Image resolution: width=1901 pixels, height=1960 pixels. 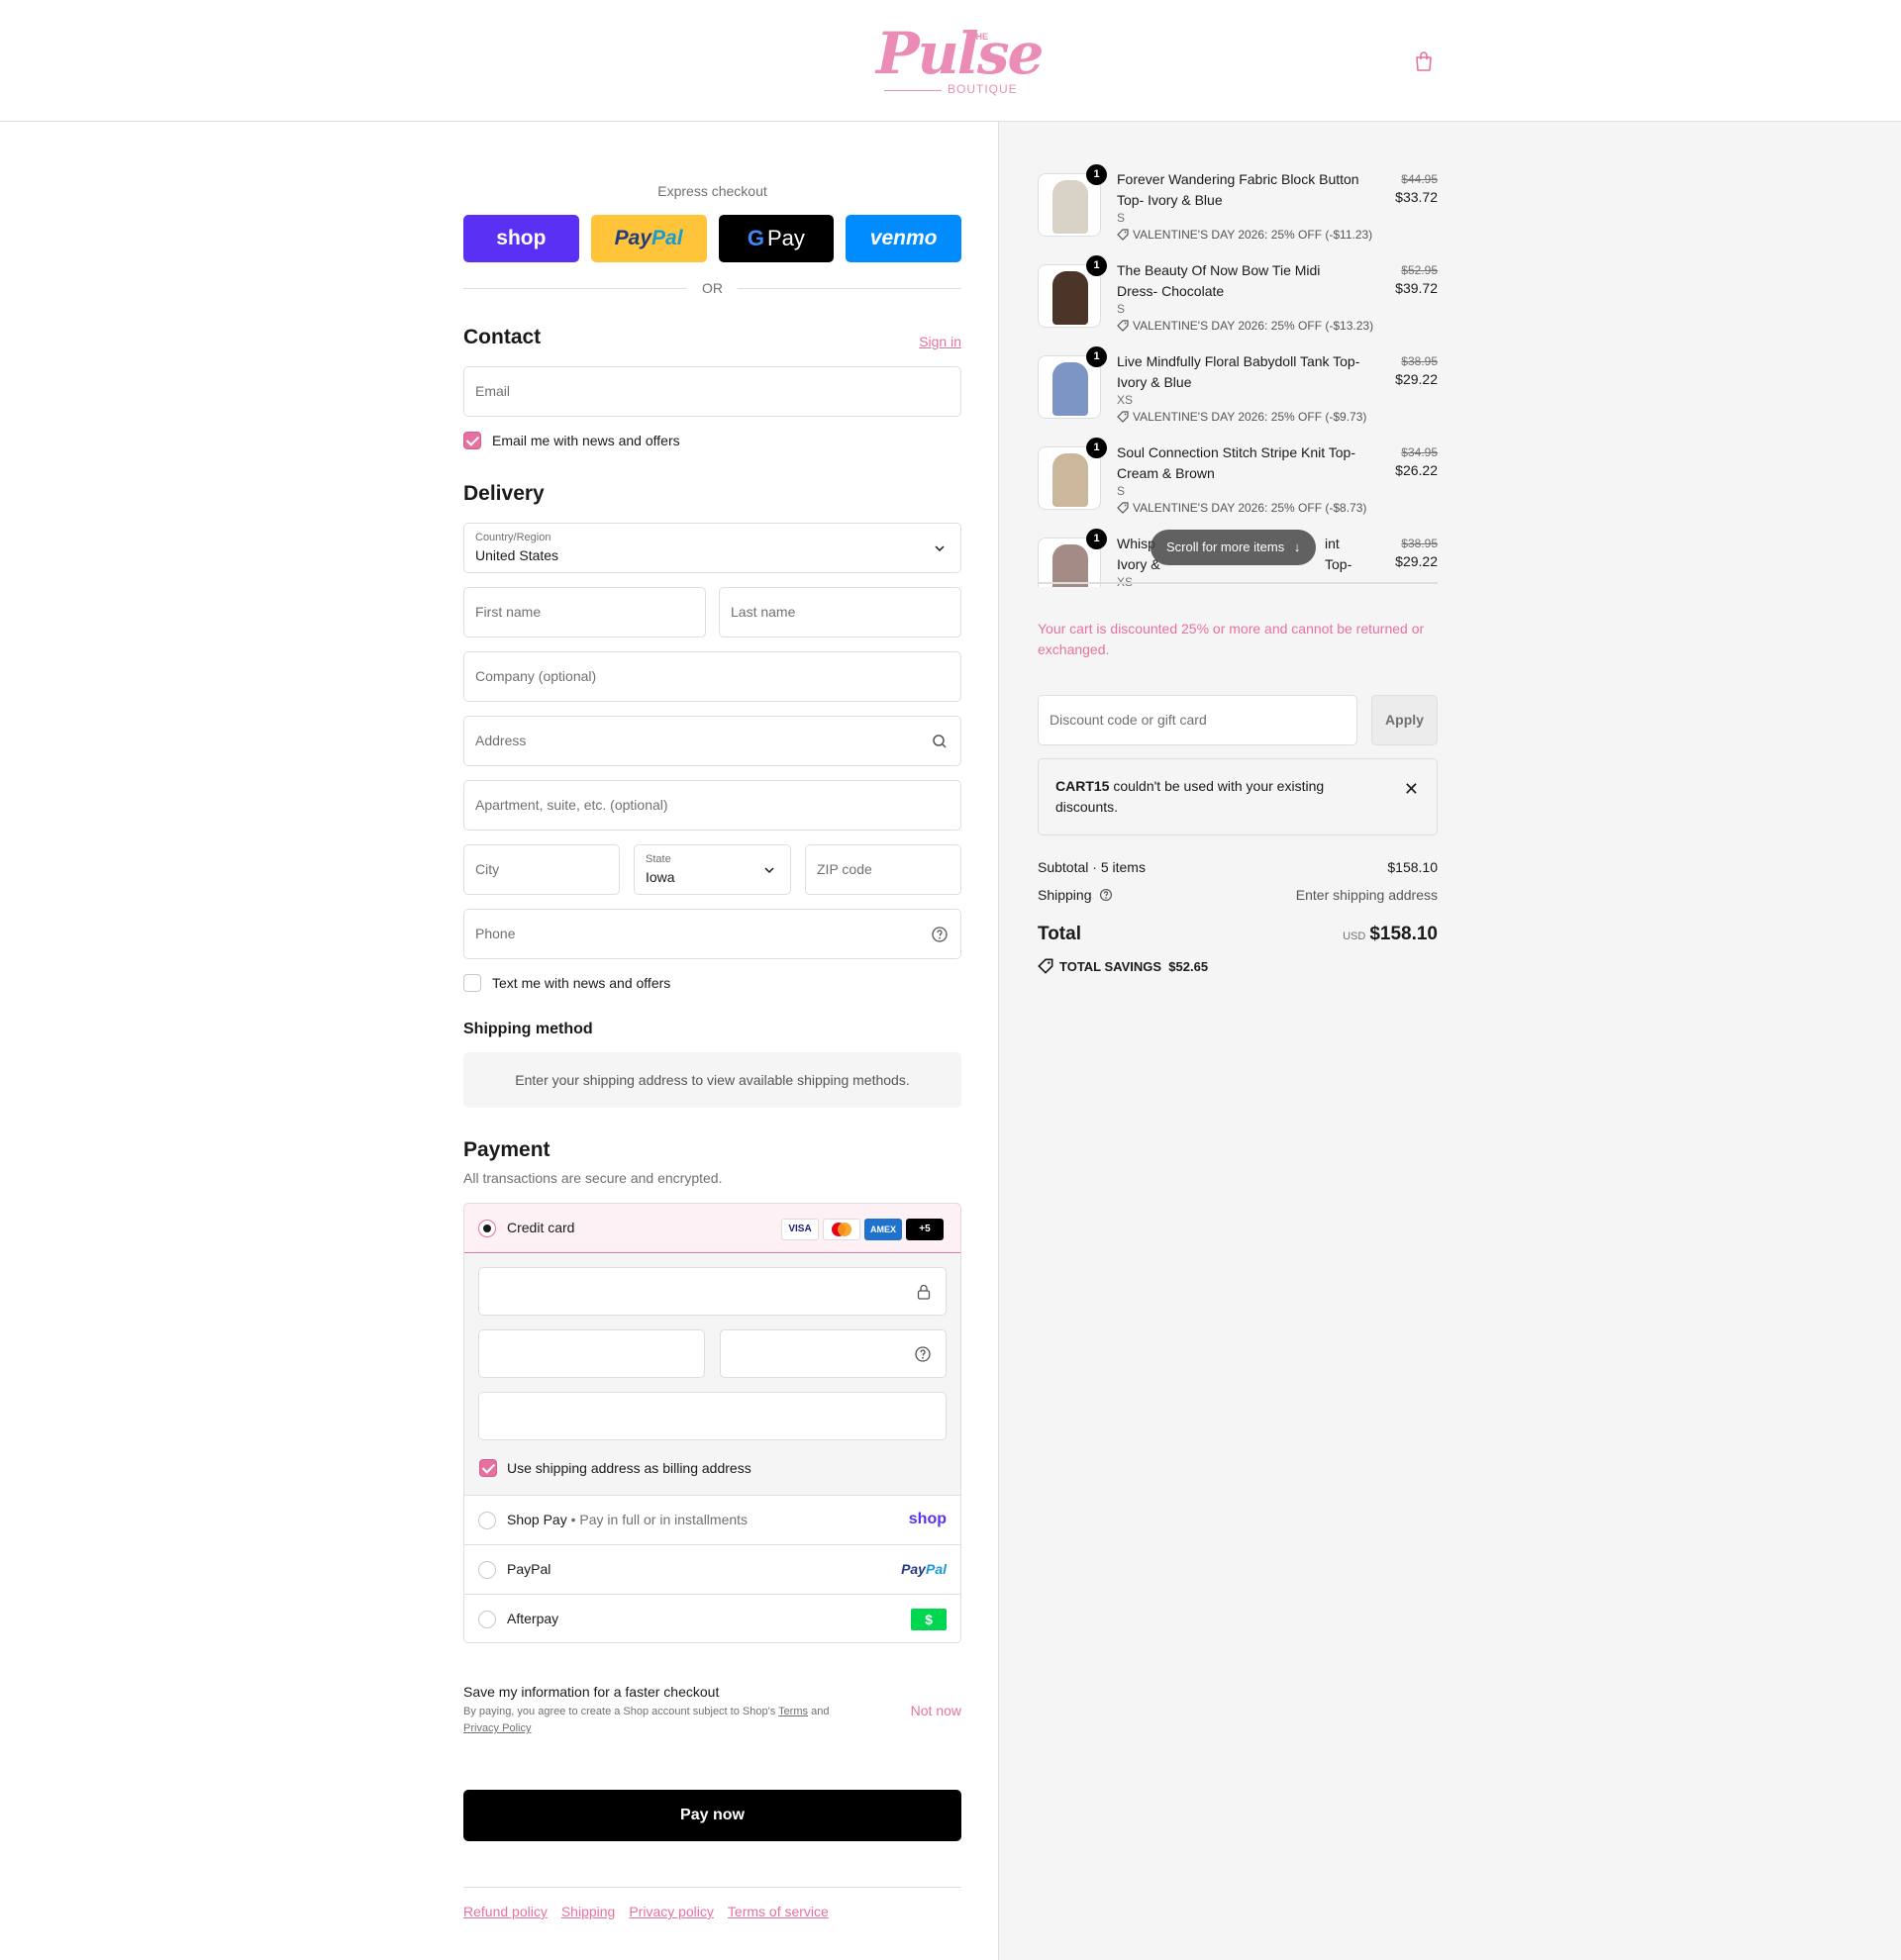 I want to click on phone-field: Phone, so click(x=712, y=934).